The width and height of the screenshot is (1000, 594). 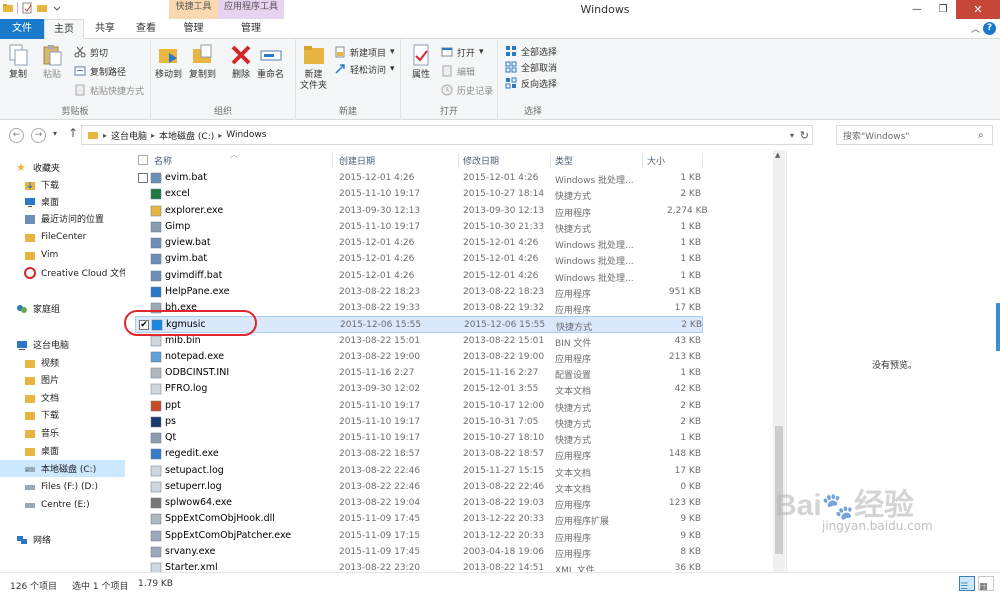 I want to click on history-button: 历史记录, so click(x=467, y=90).